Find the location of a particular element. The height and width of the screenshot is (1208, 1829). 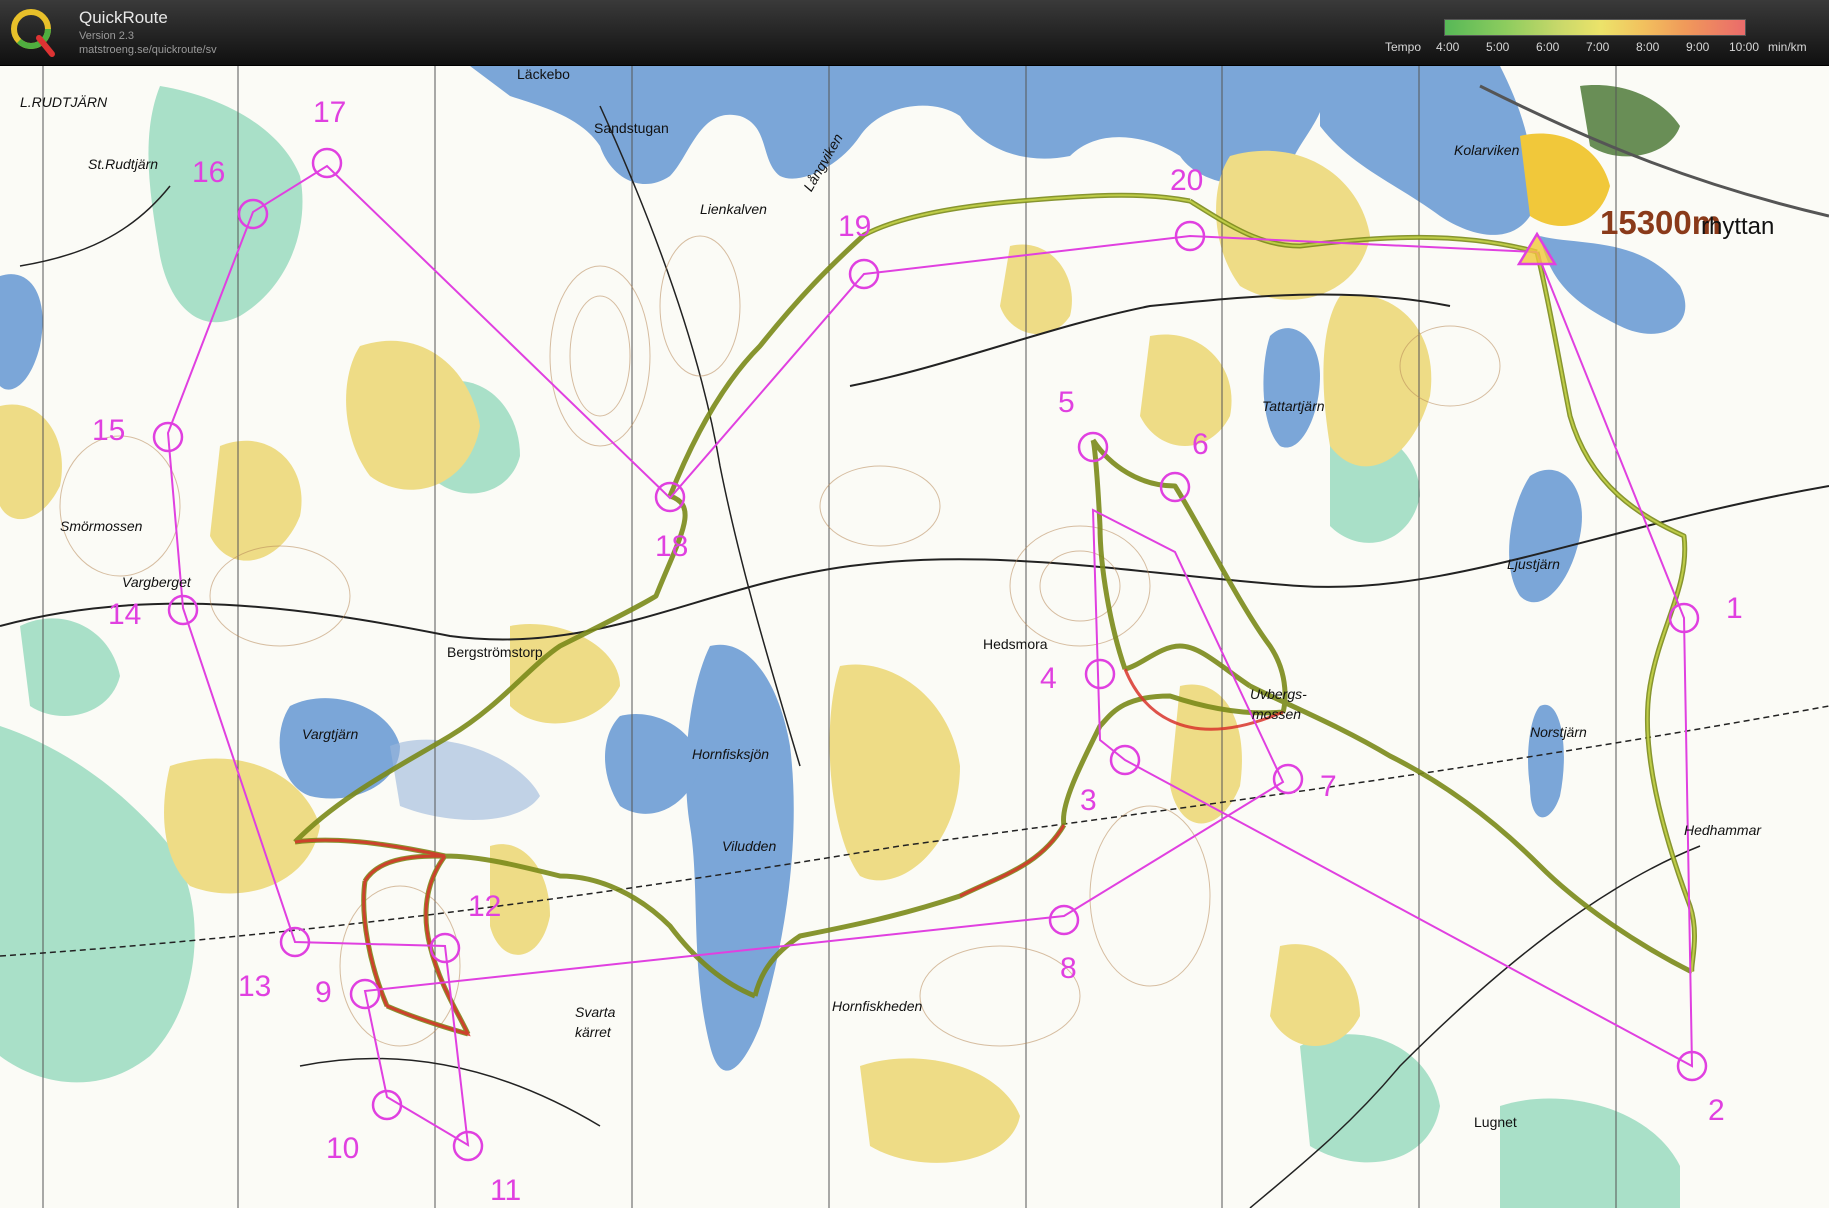

green-w is located at coordinates (70, 667).